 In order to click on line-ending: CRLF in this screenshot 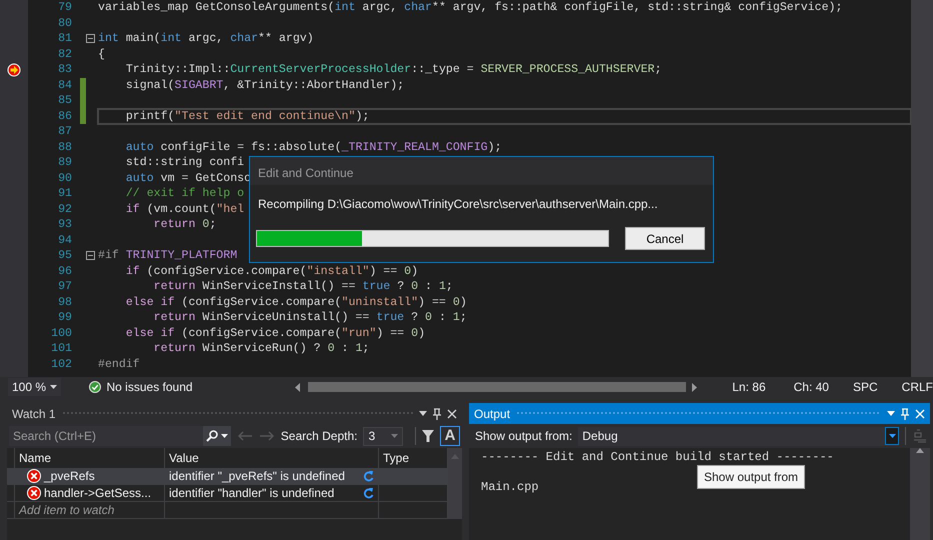, I will do `click(917, 387)`.